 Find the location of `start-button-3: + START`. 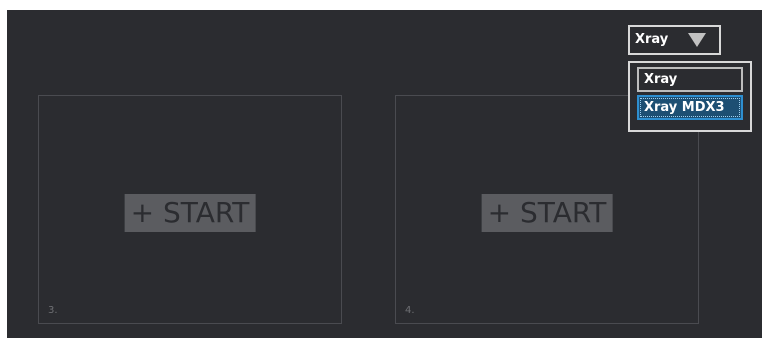

start-button-3: + START is located at coordinates (190, 213).